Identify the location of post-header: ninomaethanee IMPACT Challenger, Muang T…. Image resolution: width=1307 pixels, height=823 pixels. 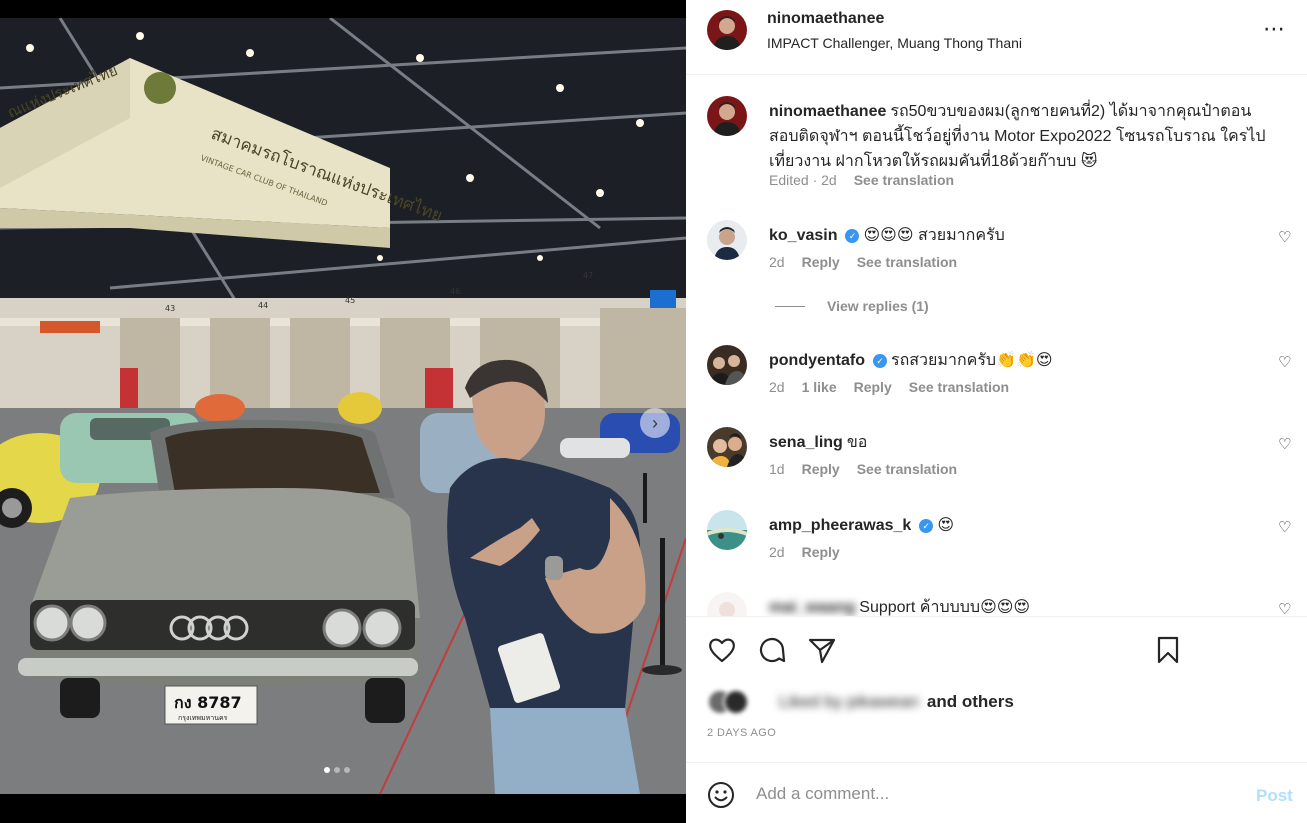
(996, 37).